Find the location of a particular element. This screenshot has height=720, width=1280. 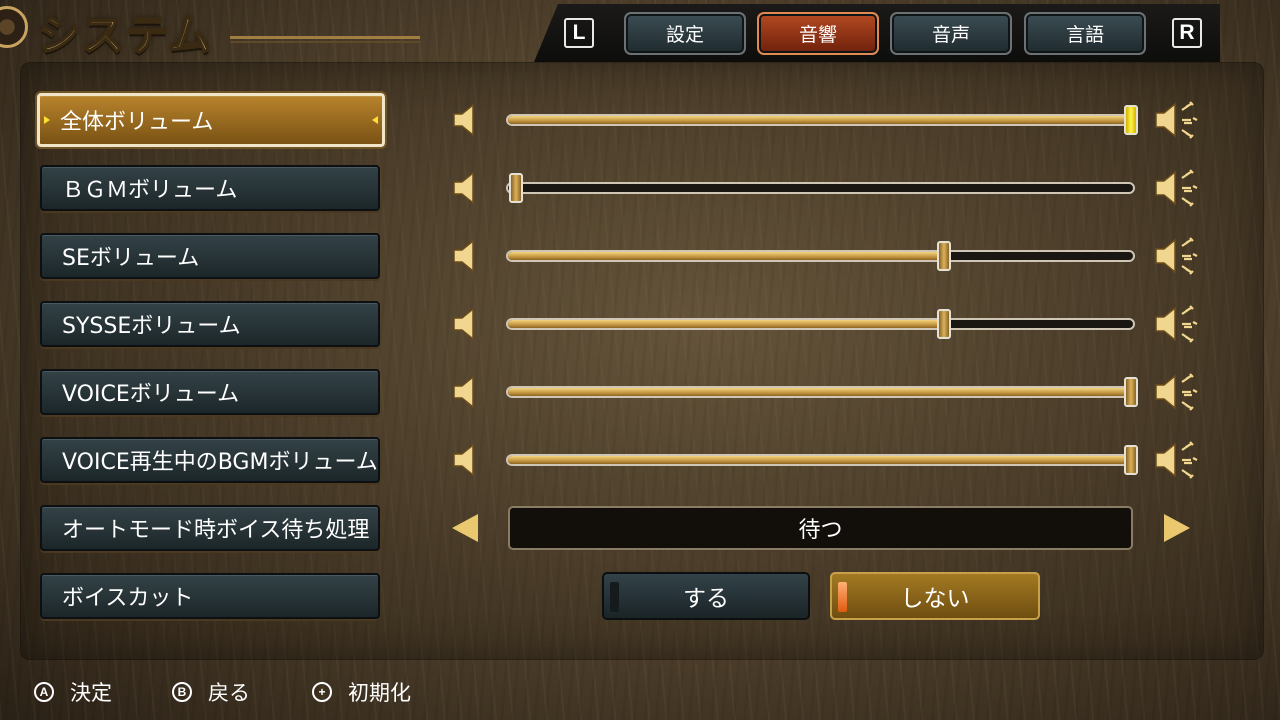

setting-voice-volume: VOICEボリューム is located at coordinates (210, 392).